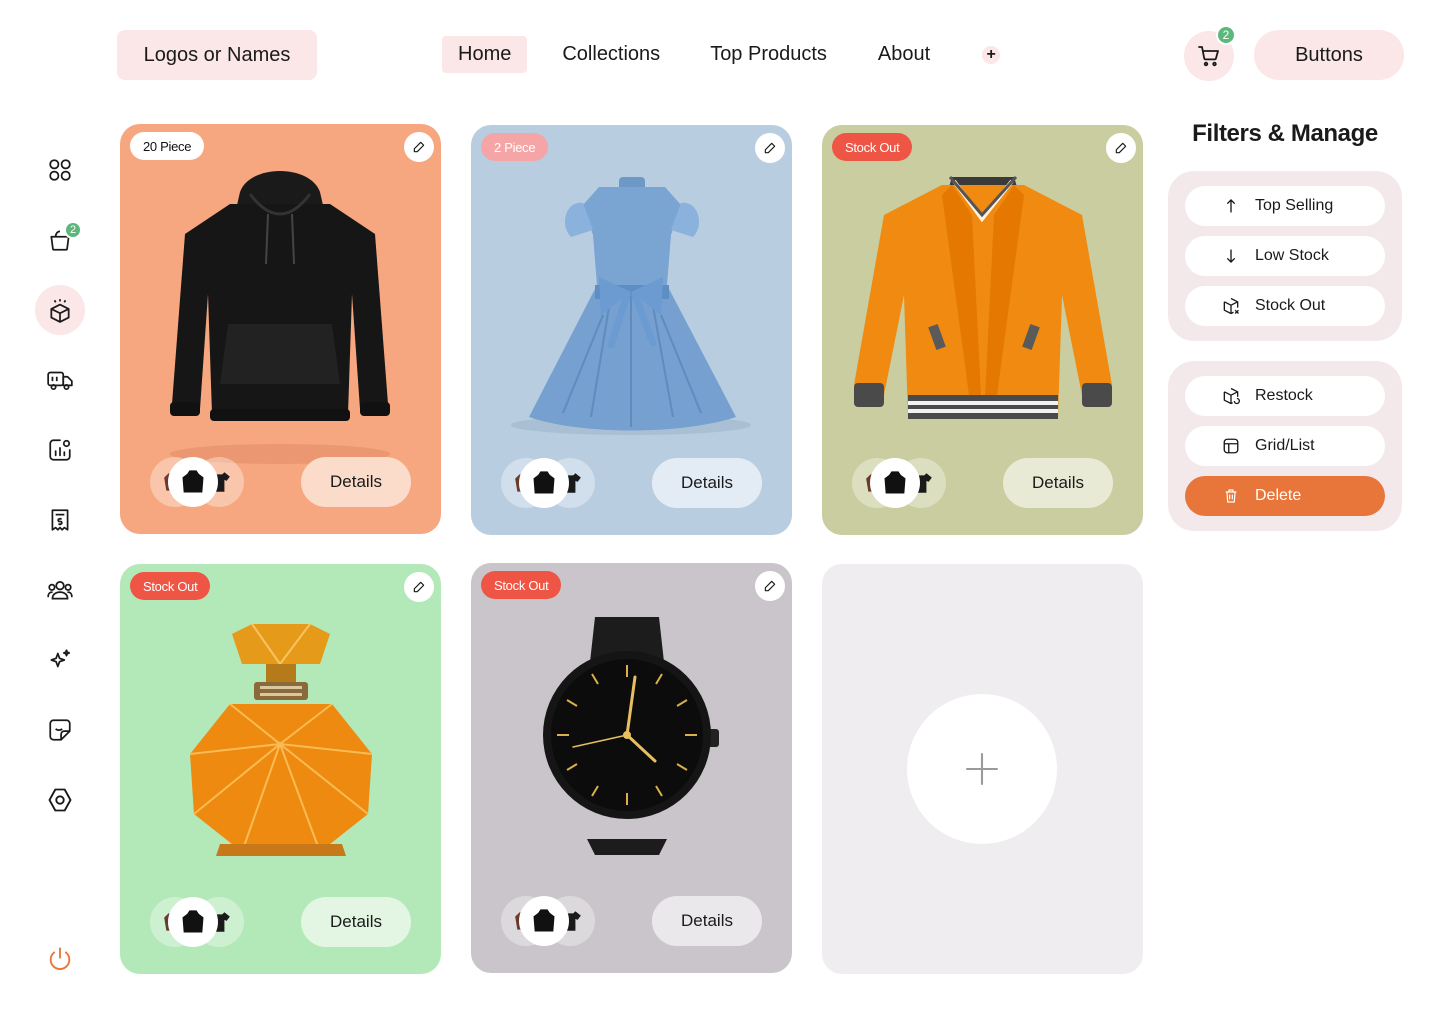  I want to click on header-action-button: Buttons, so click(1329, 55).